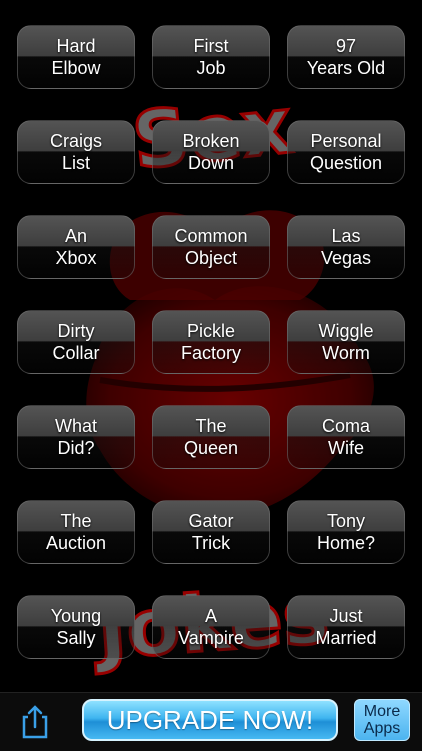 This screenshot has width=422, height=751. What do you see at coordinates (346, 532) in the screenshot?
I see `joke-button: Tony Home?` at bounding box center [346, 532].